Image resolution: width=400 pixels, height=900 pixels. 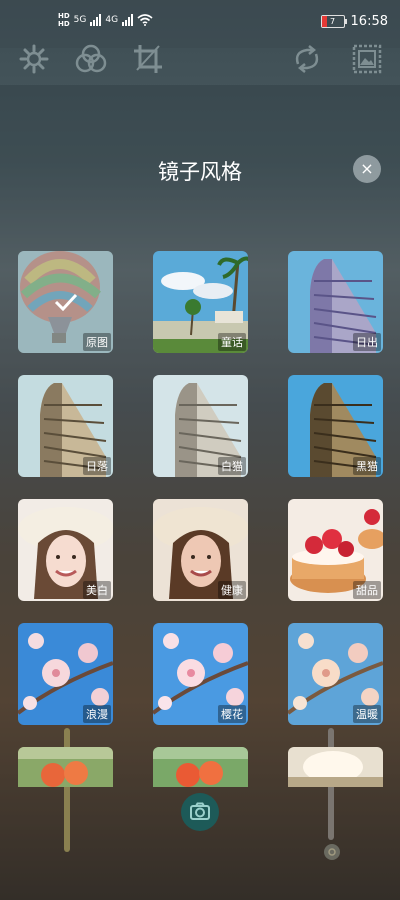 I want to click on crop-icon, so click(x=148, y=59).